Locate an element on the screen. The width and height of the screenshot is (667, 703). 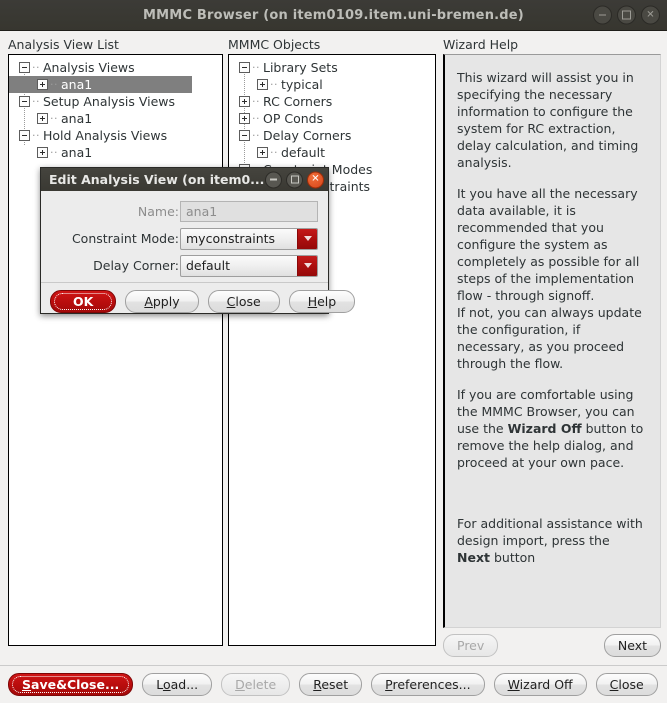
mmmc-object-node: ·· typical is located at coordinates (332, 84).